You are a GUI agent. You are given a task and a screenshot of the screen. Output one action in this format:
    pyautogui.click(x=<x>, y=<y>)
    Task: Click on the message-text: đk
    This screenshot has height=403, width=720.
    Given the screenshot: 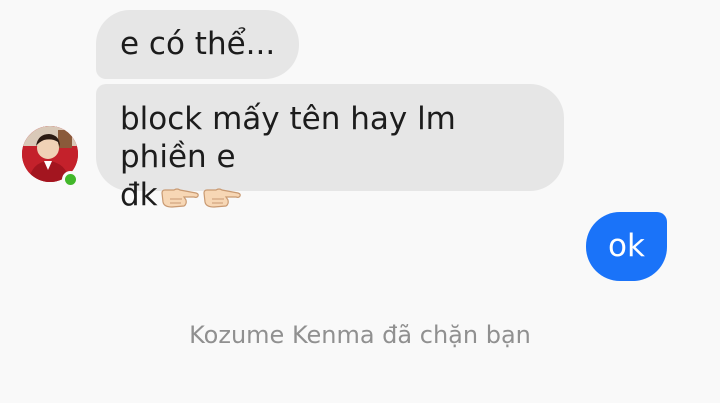 What is the action you would take?
    pyautogui.click(x=139, y=195)
    